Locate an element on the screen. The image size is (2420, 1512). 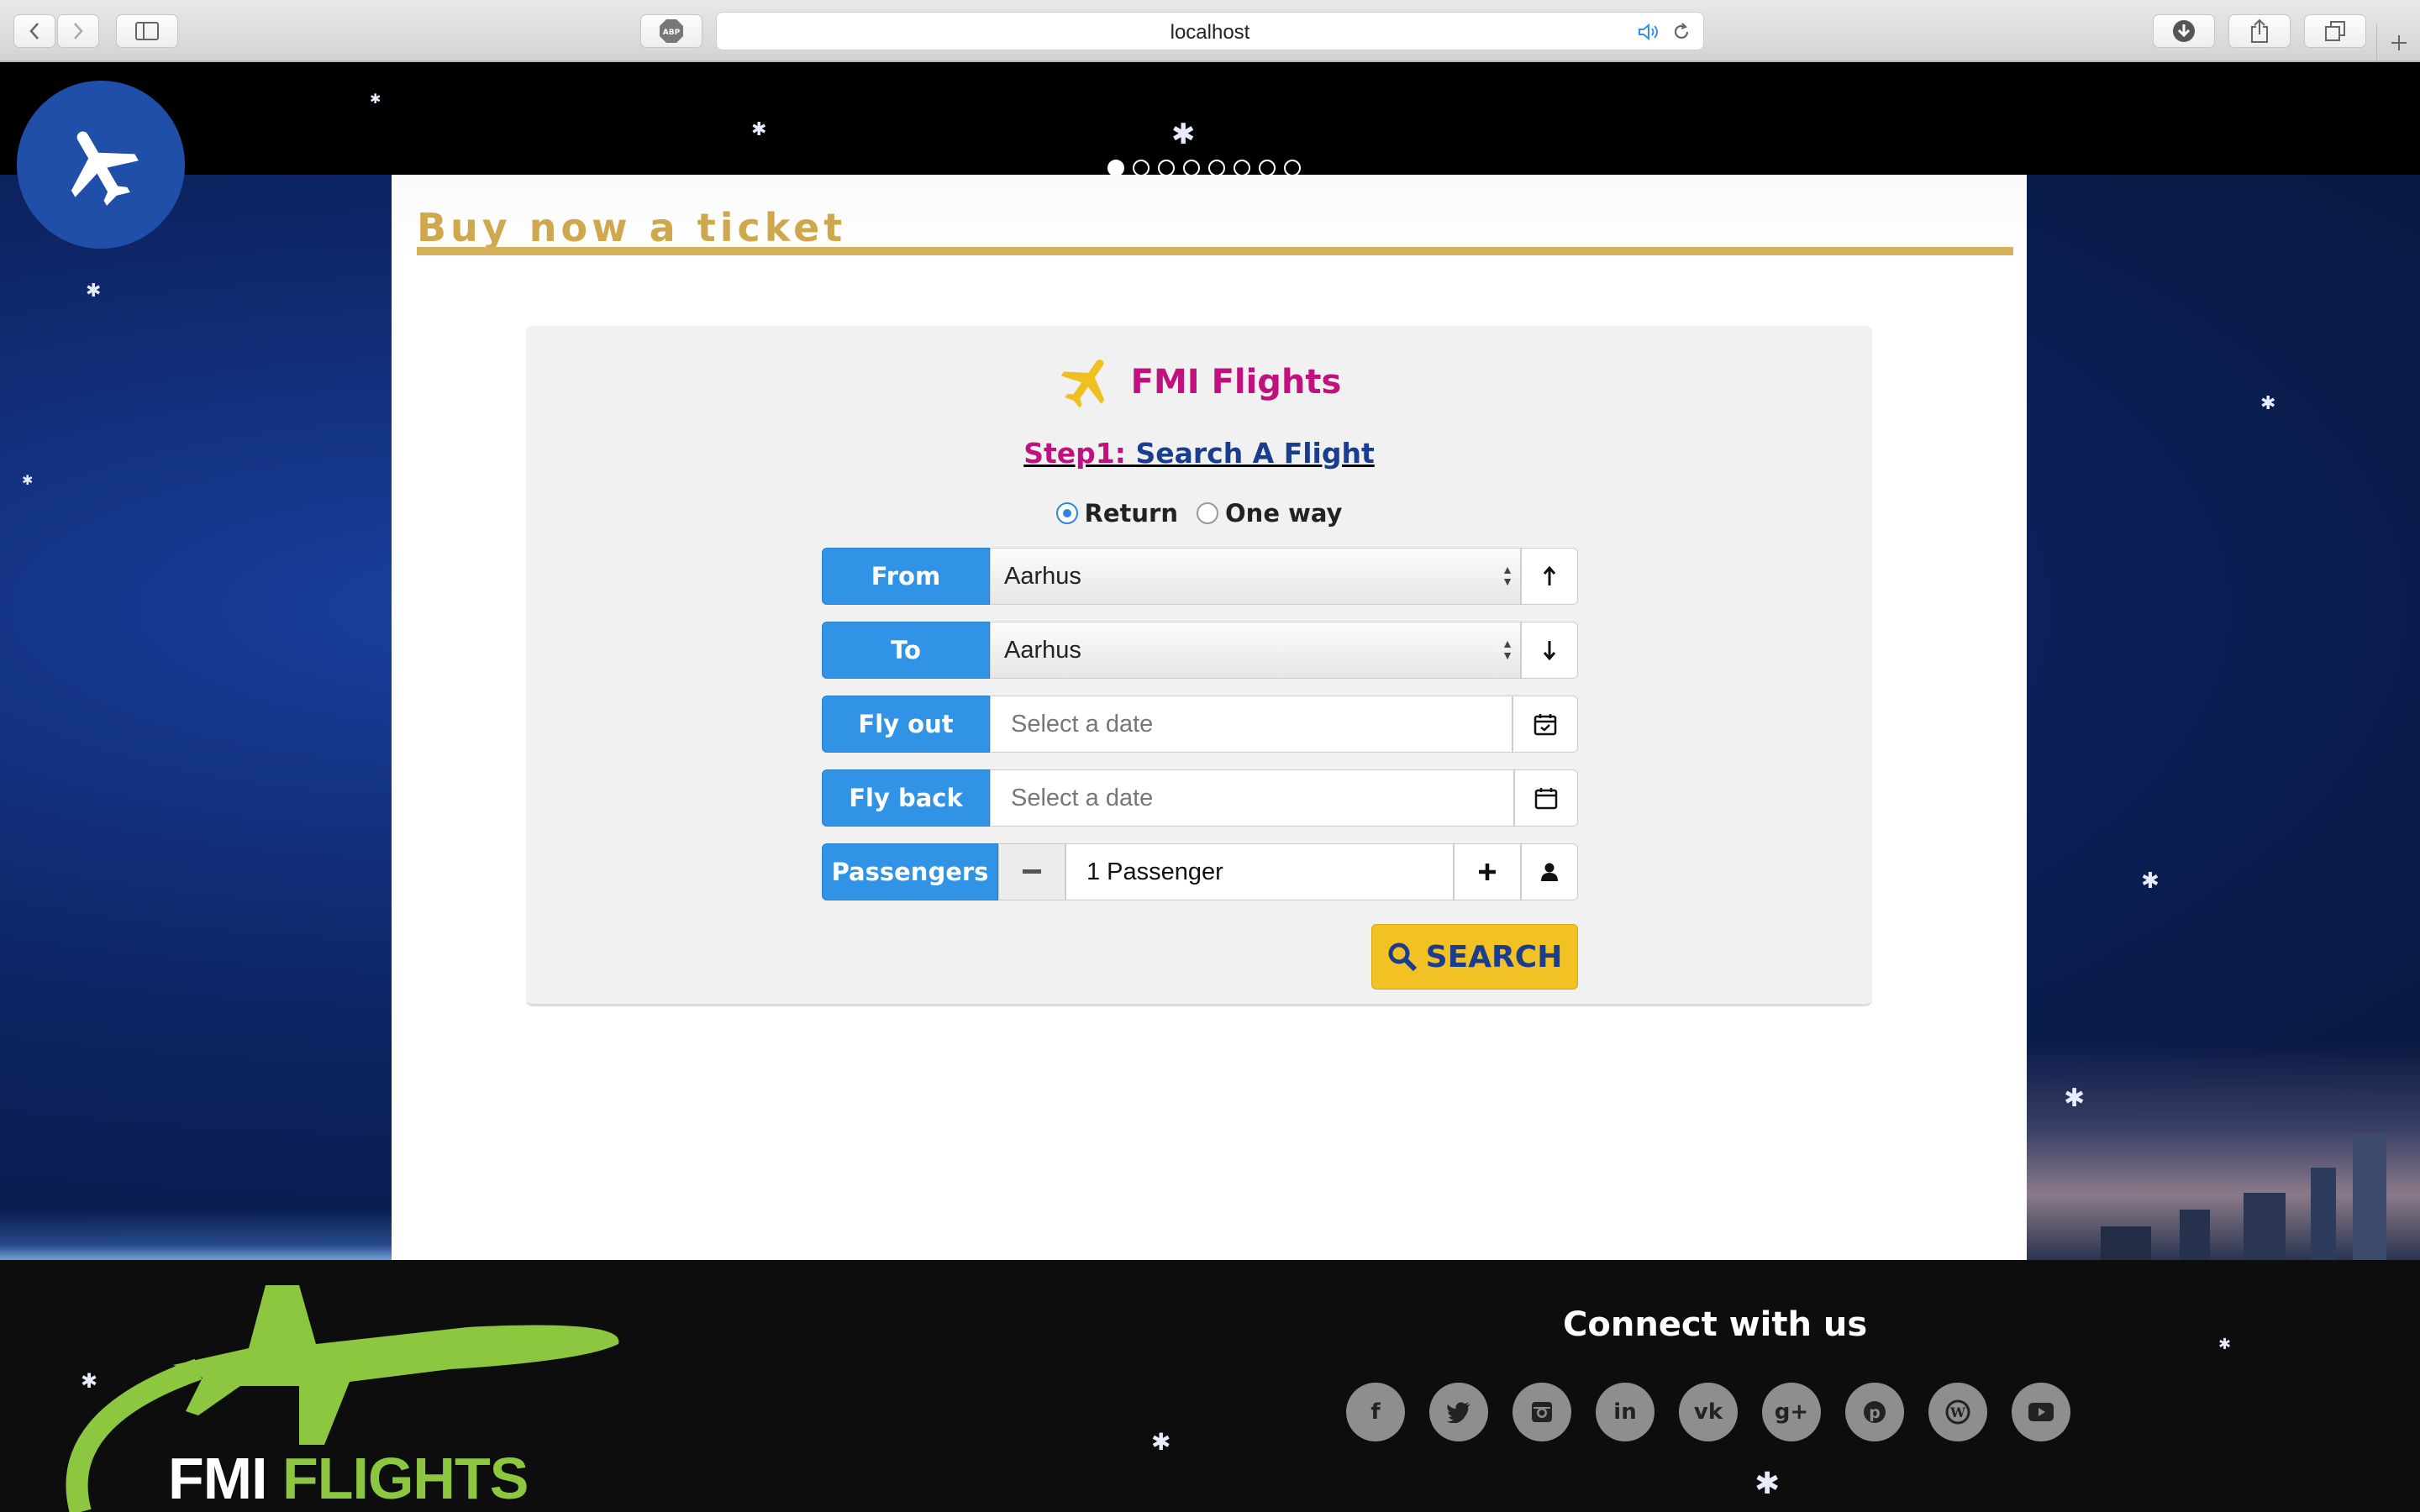
from-select: Aarhus ▲ ▼ is located at coordinates (1255, 576).